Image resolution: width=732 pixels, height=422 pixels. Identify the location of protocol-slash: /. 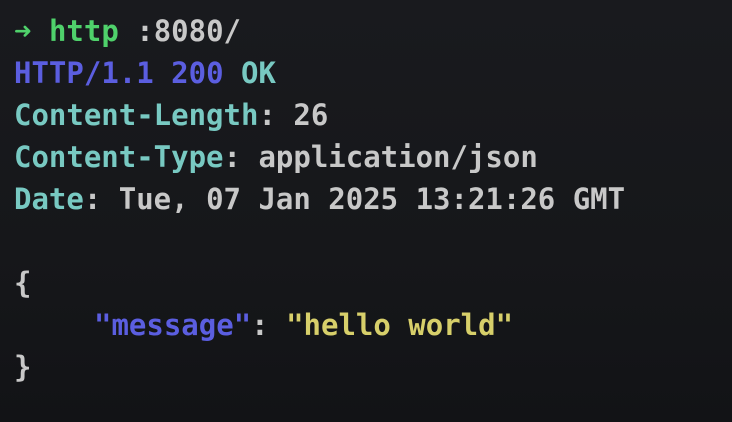
(92, 73).